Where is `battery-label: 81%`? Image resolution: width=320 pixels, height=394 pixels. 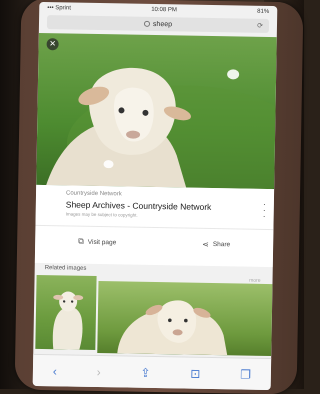
battery-label: 81% is located at coordinates (263, 11).